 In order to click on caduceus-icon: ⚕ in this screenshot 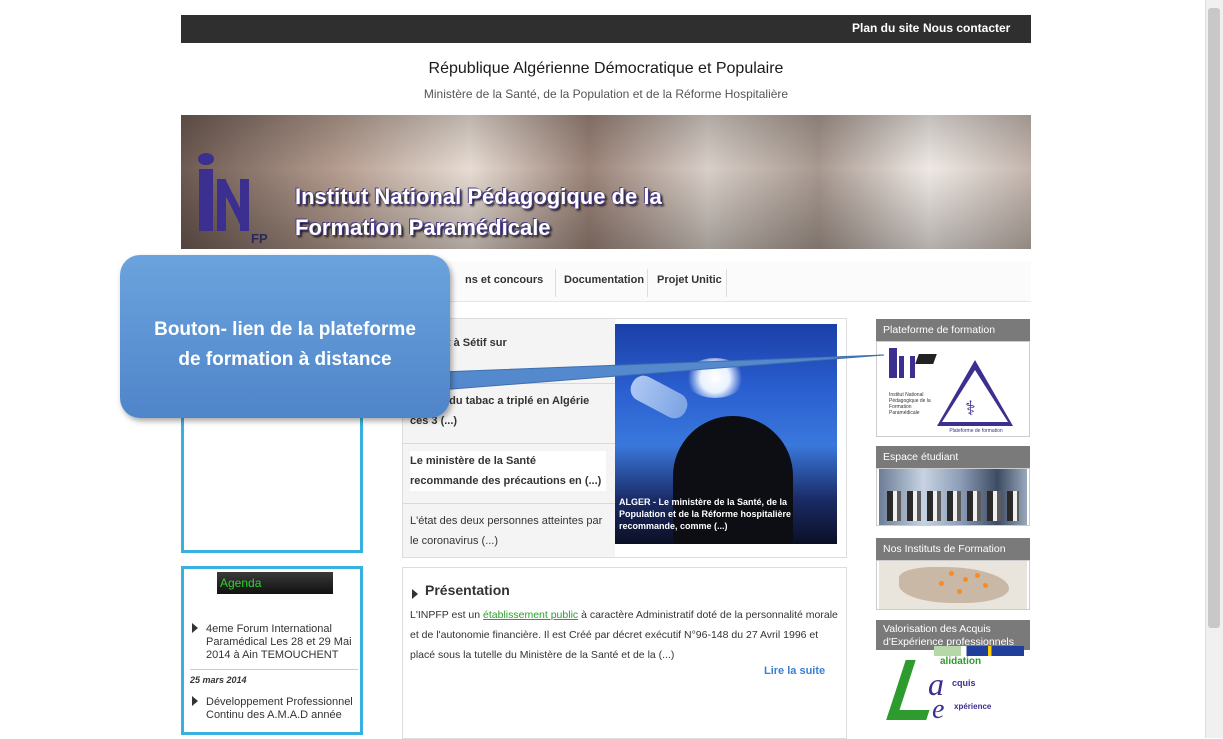, I will do `click(970, 409)`.